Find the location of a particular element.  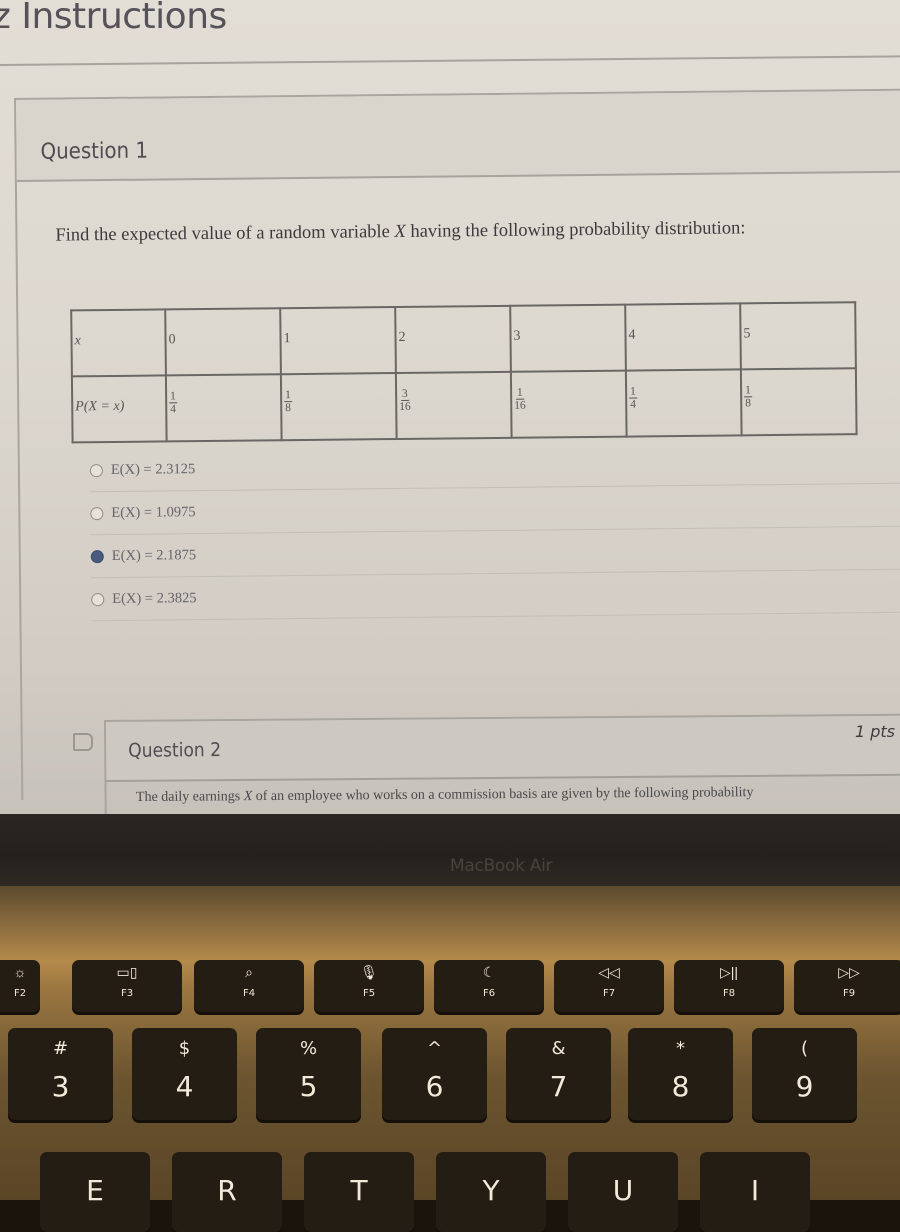

key-3: # 3 is located at coordinates (60, 1074).